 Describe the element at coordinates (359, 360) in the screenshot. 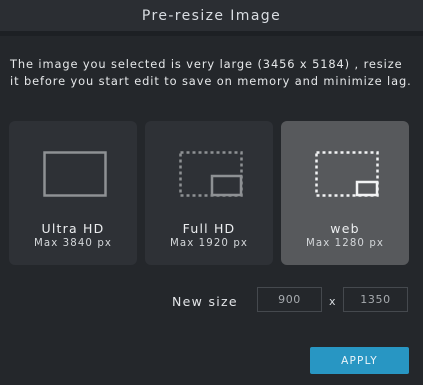

I see `apply-button: APPLY` at that location.